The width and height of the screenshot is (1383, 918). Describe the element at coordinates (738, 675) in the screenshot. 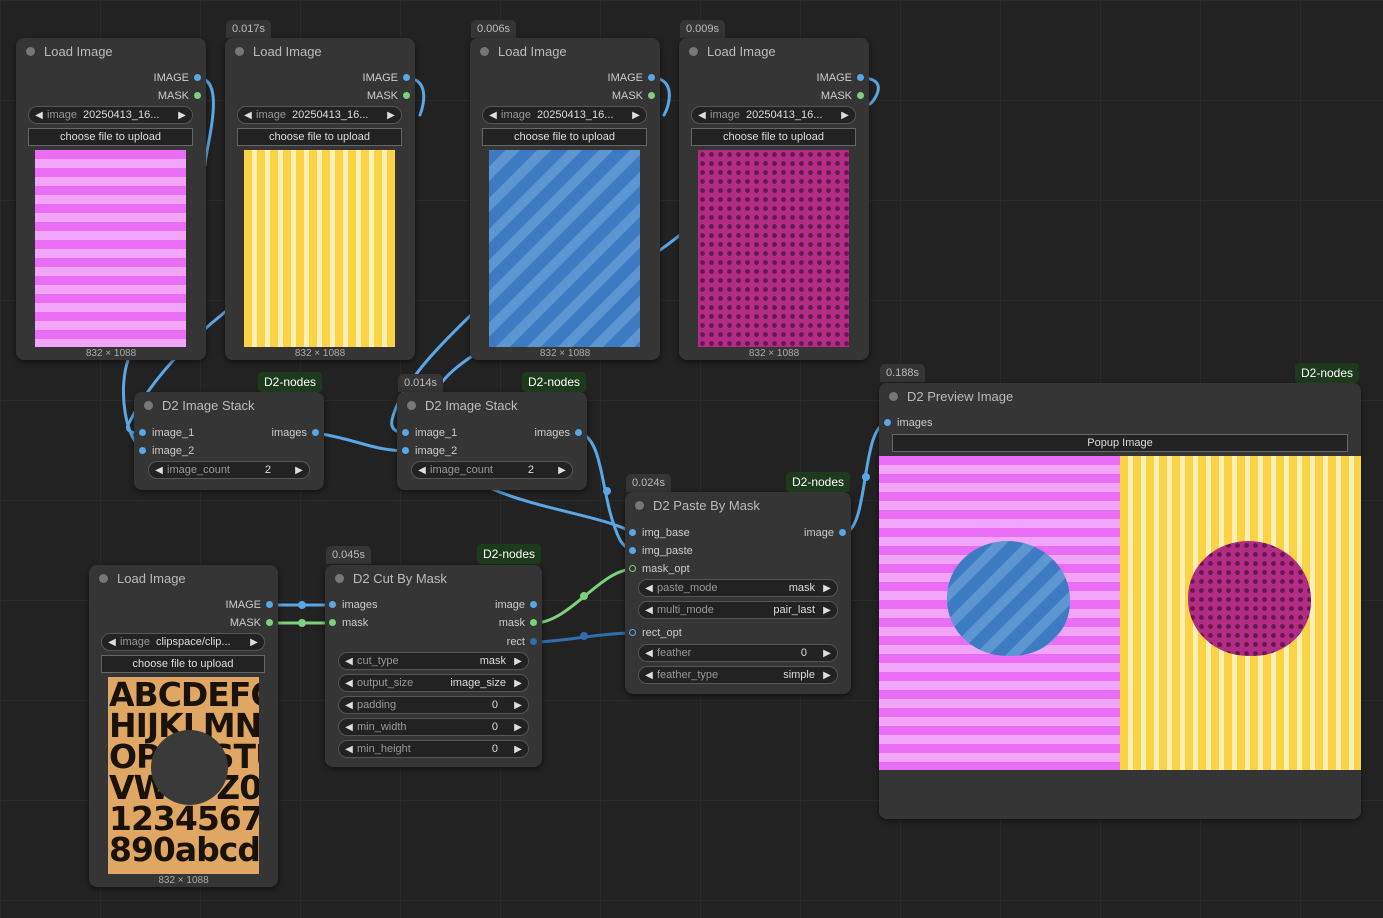

I see `feather-type-widget: ◀ feather_type simple ▶` at that location.